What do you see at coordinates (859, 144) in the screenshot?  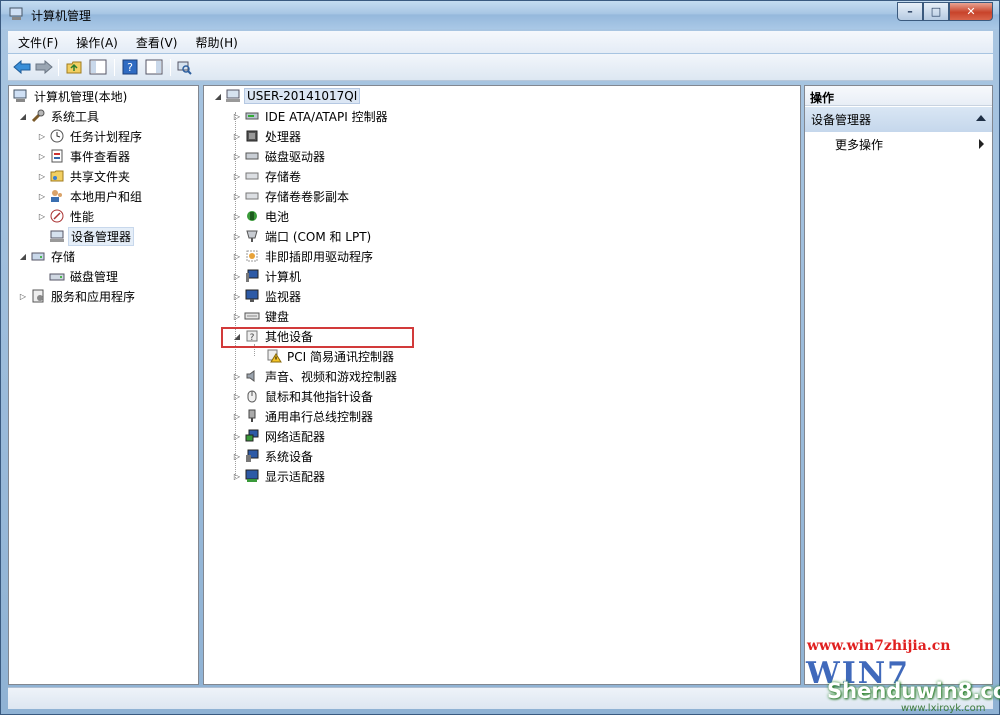 I see `more-actions-link: 更多操作` at bounding box center [859, 144].